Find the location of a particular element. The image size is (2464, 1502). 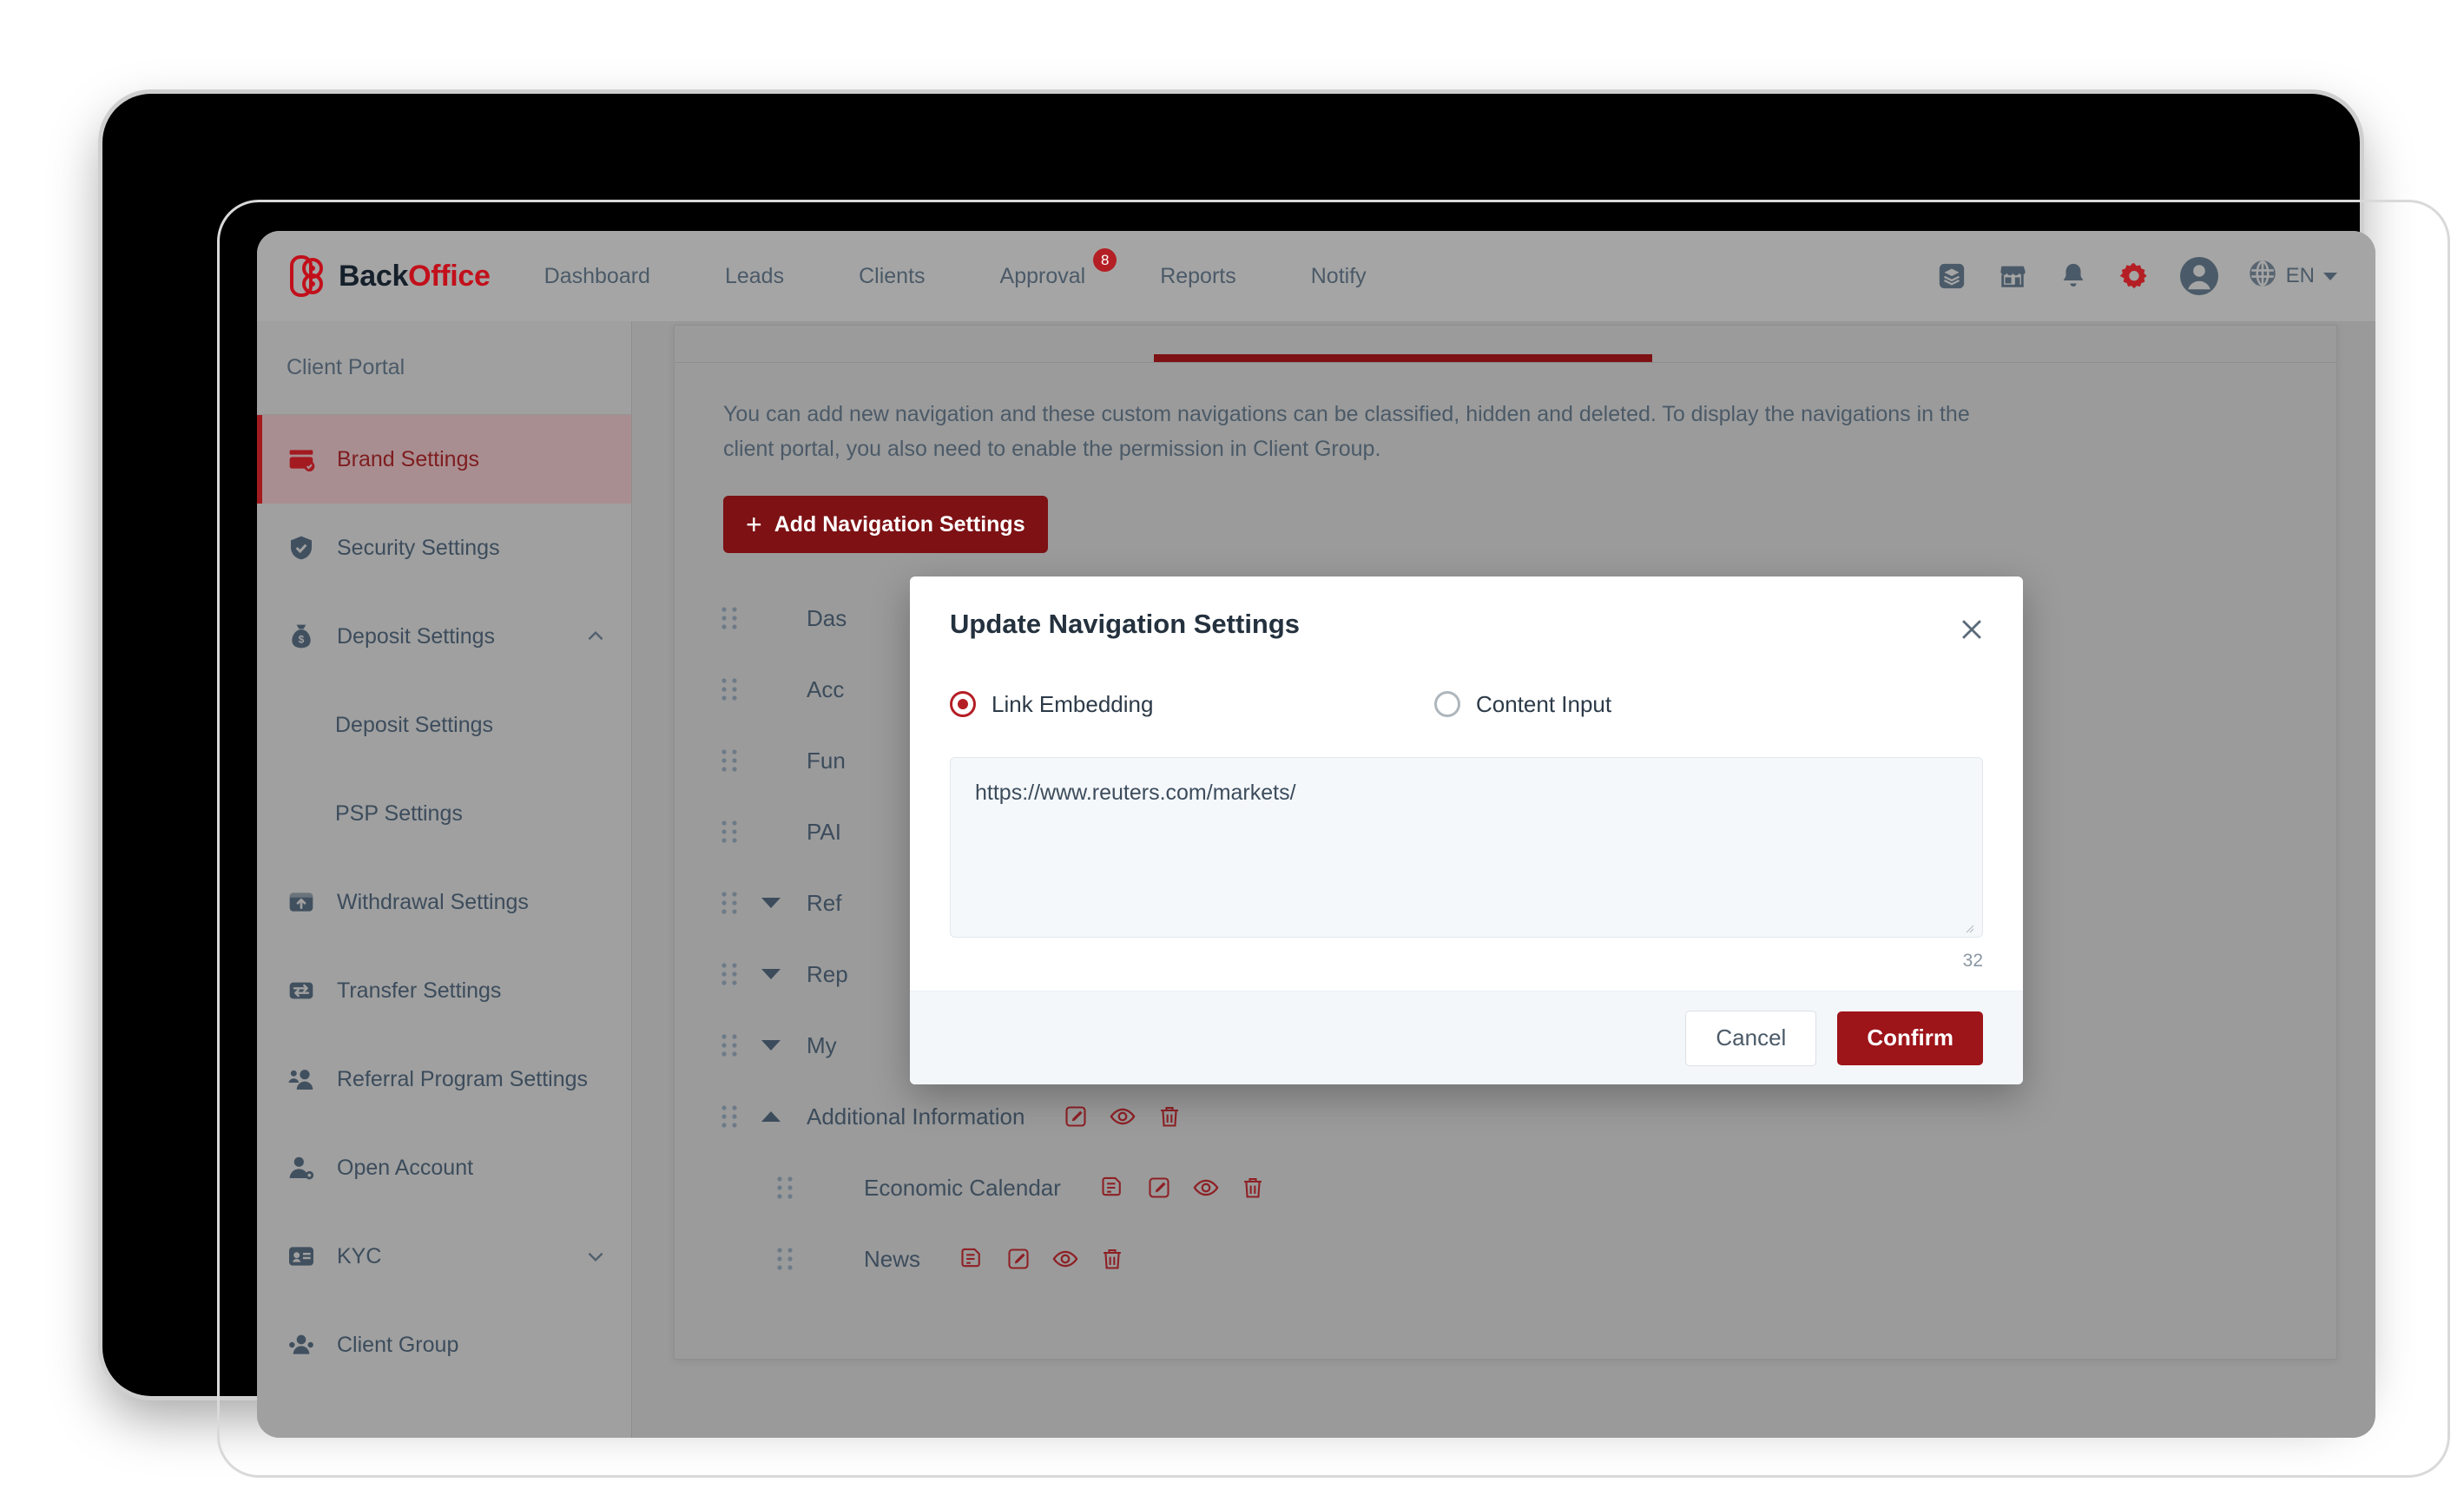

sidebar-item-client-group: Client Group is located at coordinates (444, 1345).